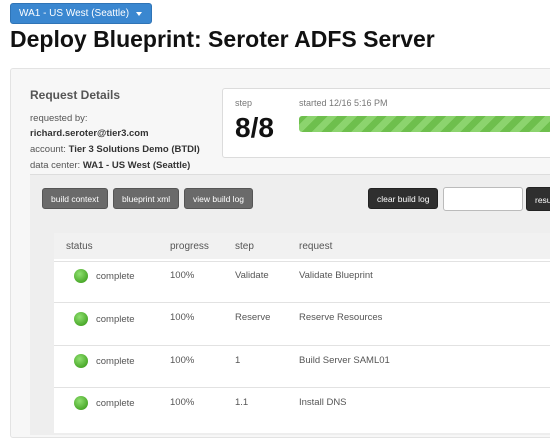  What do you see at coordinates (403, 198) in the screenshot?
I see `clear-build-log-button: clear build log` at bounding box center [403, 198].